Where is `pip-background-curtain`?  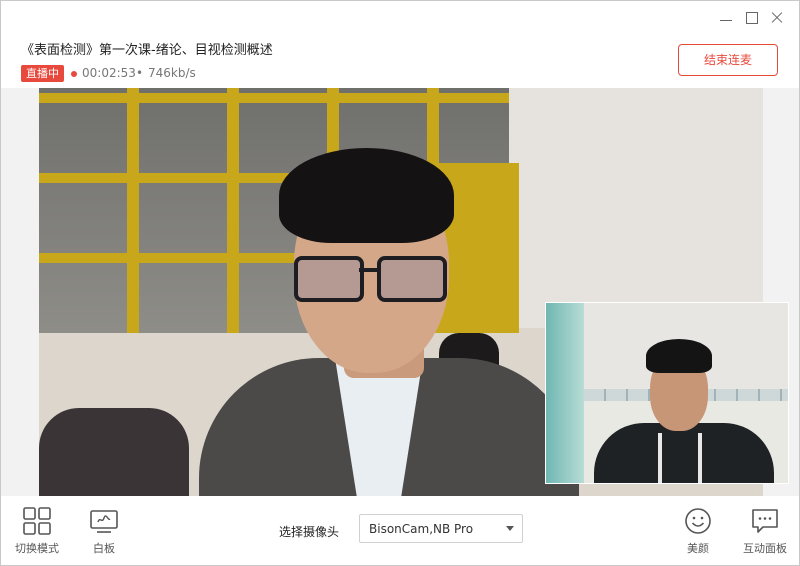
pip-background-curtain is located at coordinates (565, 393).